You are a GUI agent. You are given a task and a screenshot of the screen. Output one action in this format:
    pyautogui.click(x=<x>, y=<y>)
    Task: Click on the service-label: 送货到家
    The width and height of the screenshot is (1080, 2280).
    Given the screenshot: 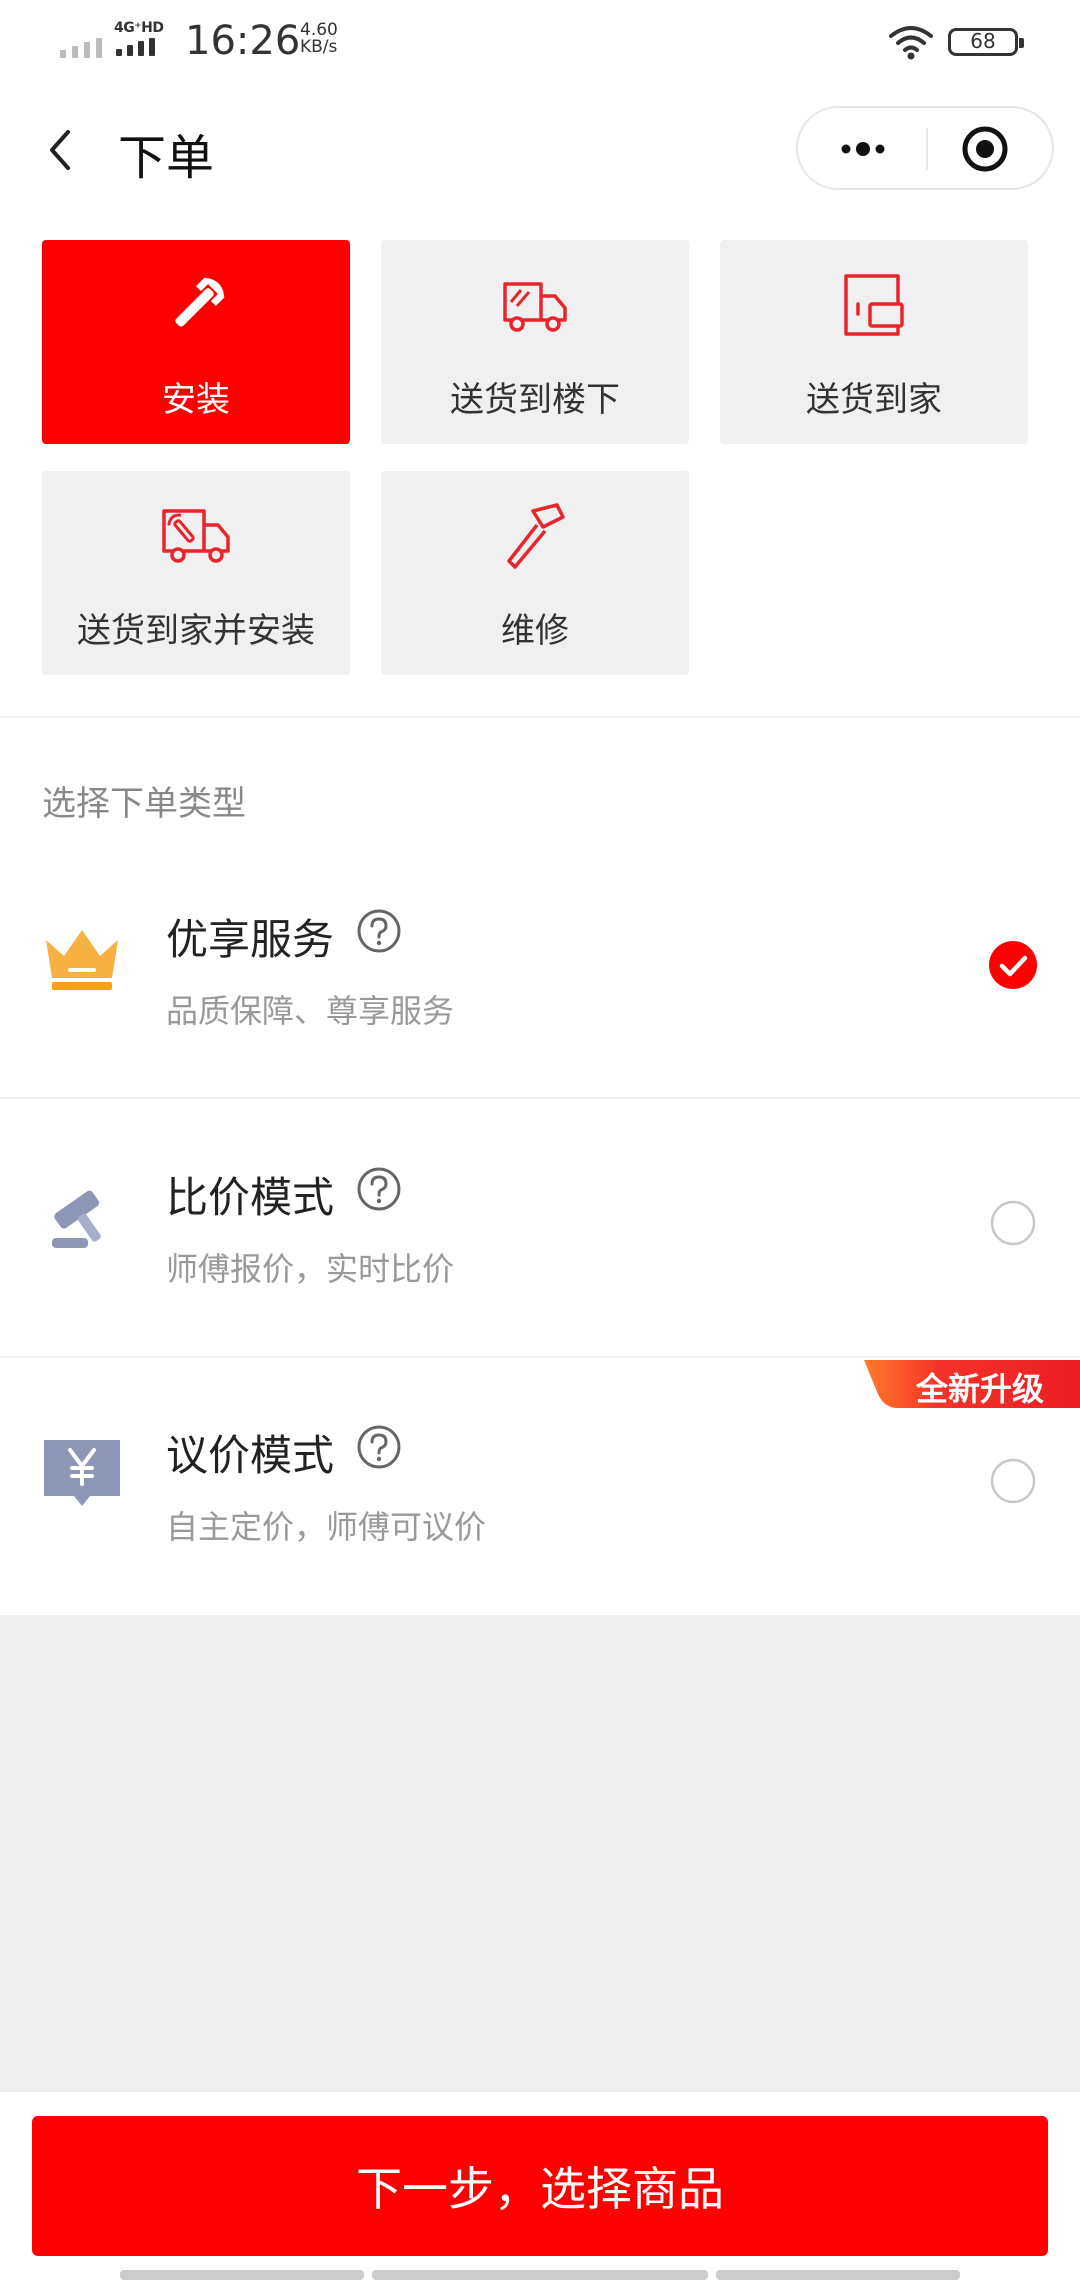 What is the action you would take?
    pyautogui.click(x=874, y=400)
    